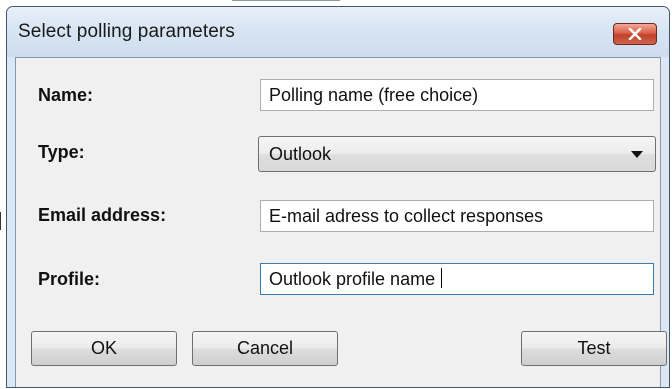 This screenshot has height=389, width=672. I want to click on close-button, so click(635, 34).